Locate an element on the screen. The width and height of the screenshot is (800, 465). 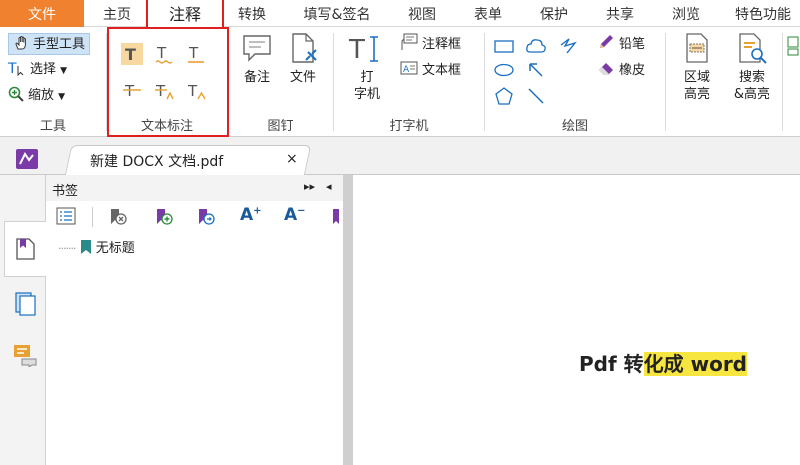
pages-panel-button is located at coordinates (26, 306).